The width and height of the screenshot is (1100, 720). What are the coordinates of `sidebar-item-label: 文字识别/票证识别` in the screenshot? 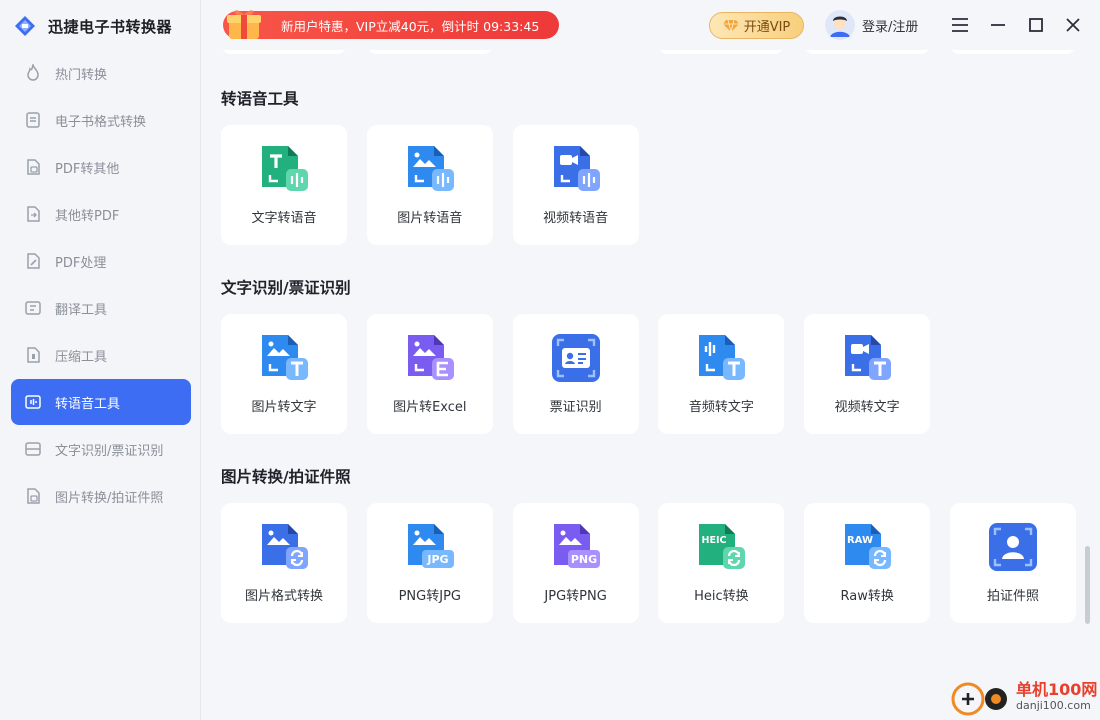 It's located at (109, 451).